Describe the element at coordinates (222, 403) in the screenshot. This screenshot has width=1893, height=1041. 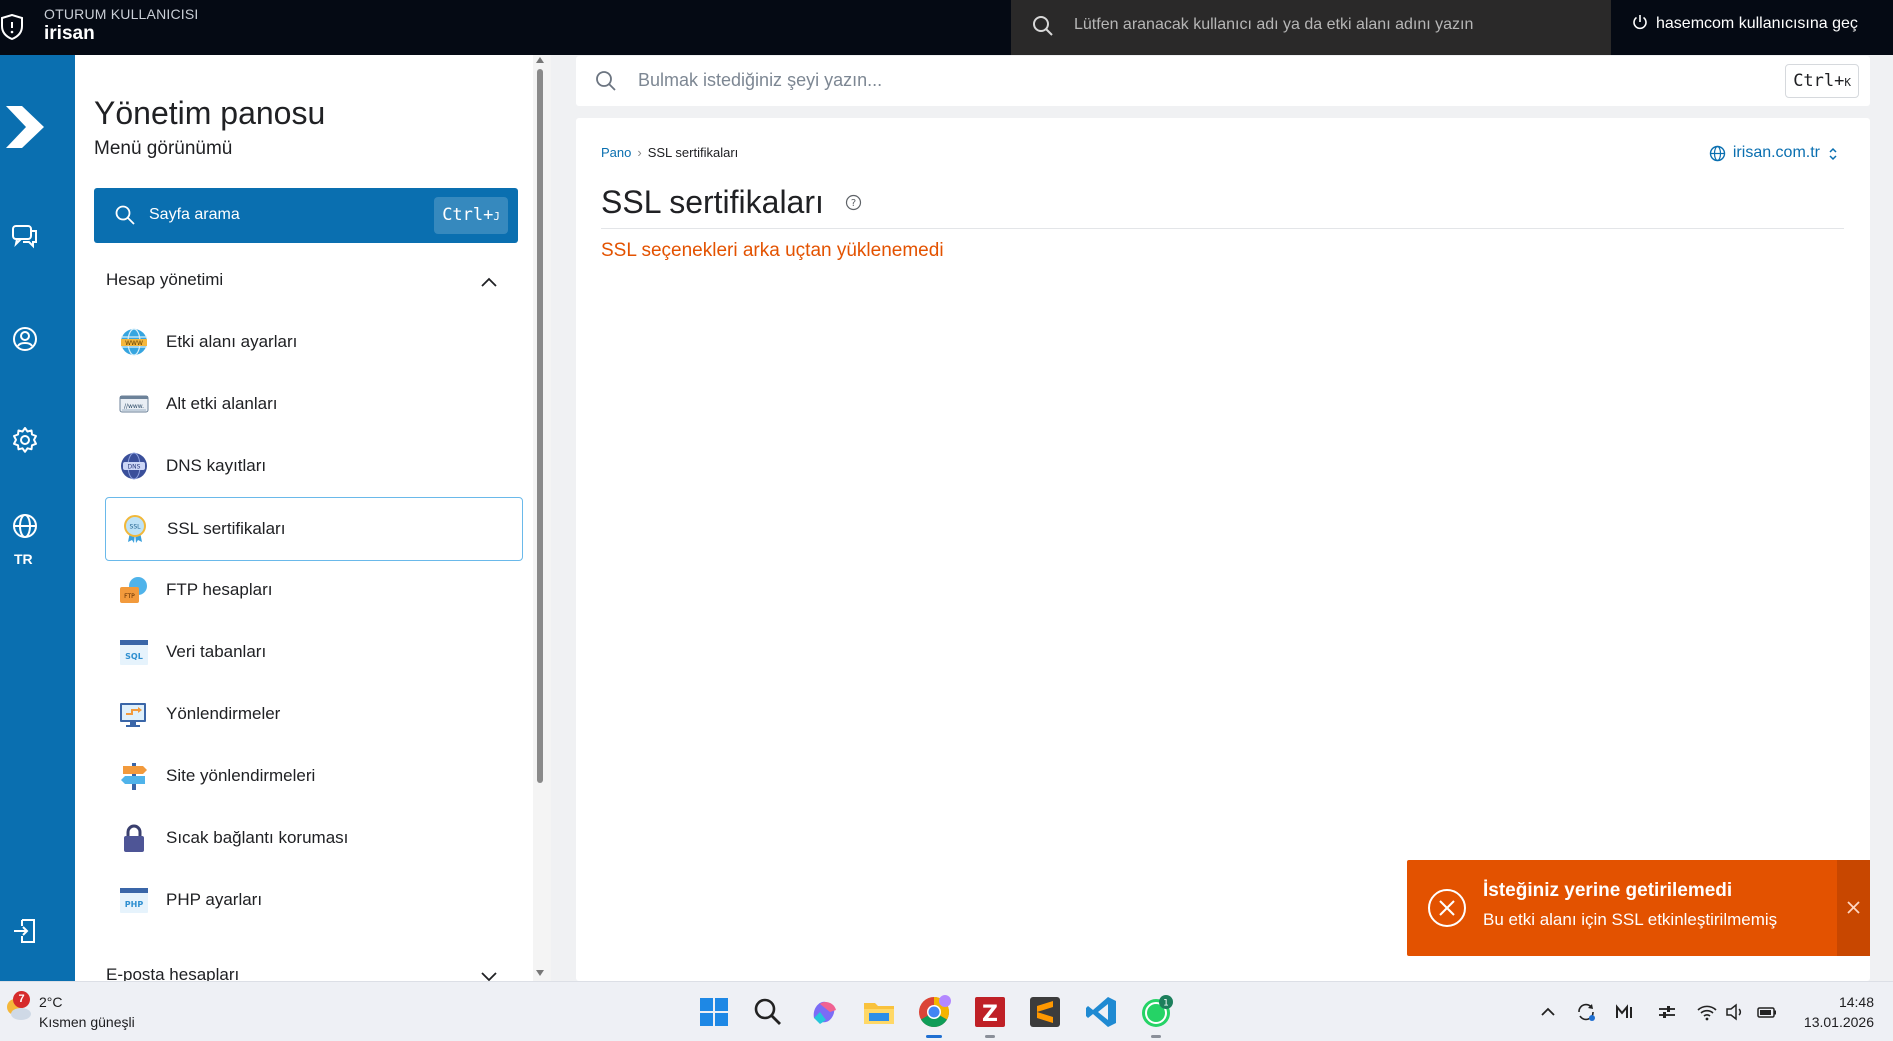
I see `sidebar-item-label: Alt etki alanları` at that location.